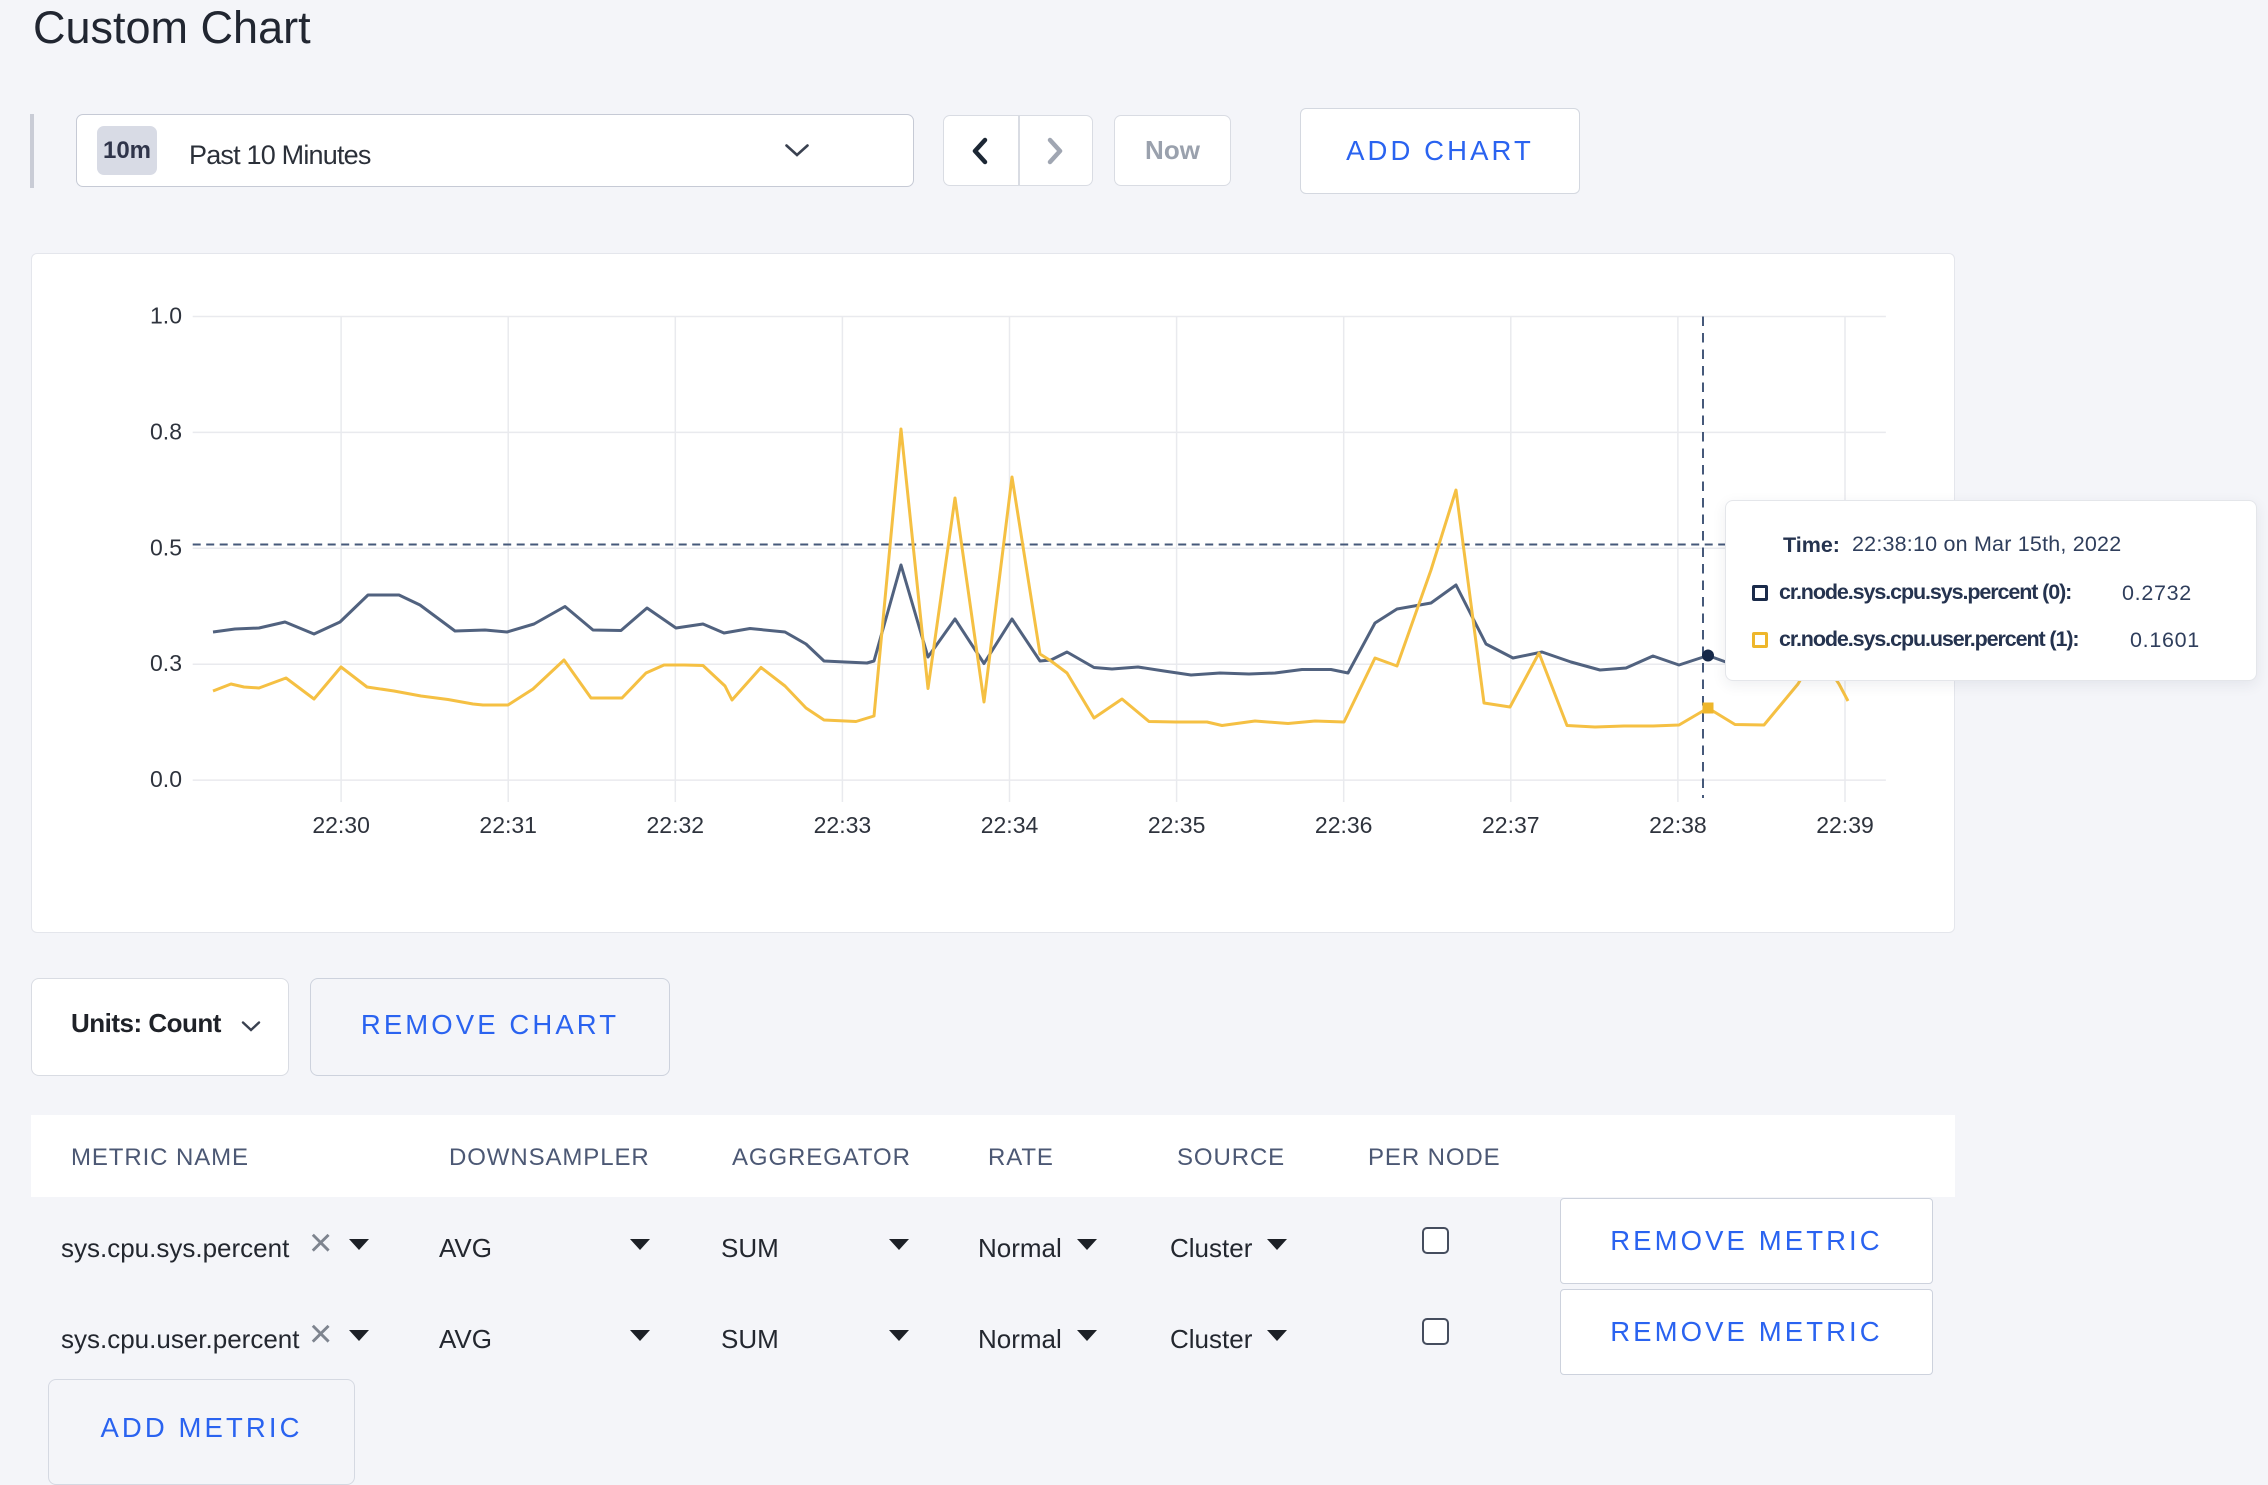  What do you see at coordinates (1344, 825) in the screenshot?
I see `svg-text: 22:36` at bounding box center [1344, 825].